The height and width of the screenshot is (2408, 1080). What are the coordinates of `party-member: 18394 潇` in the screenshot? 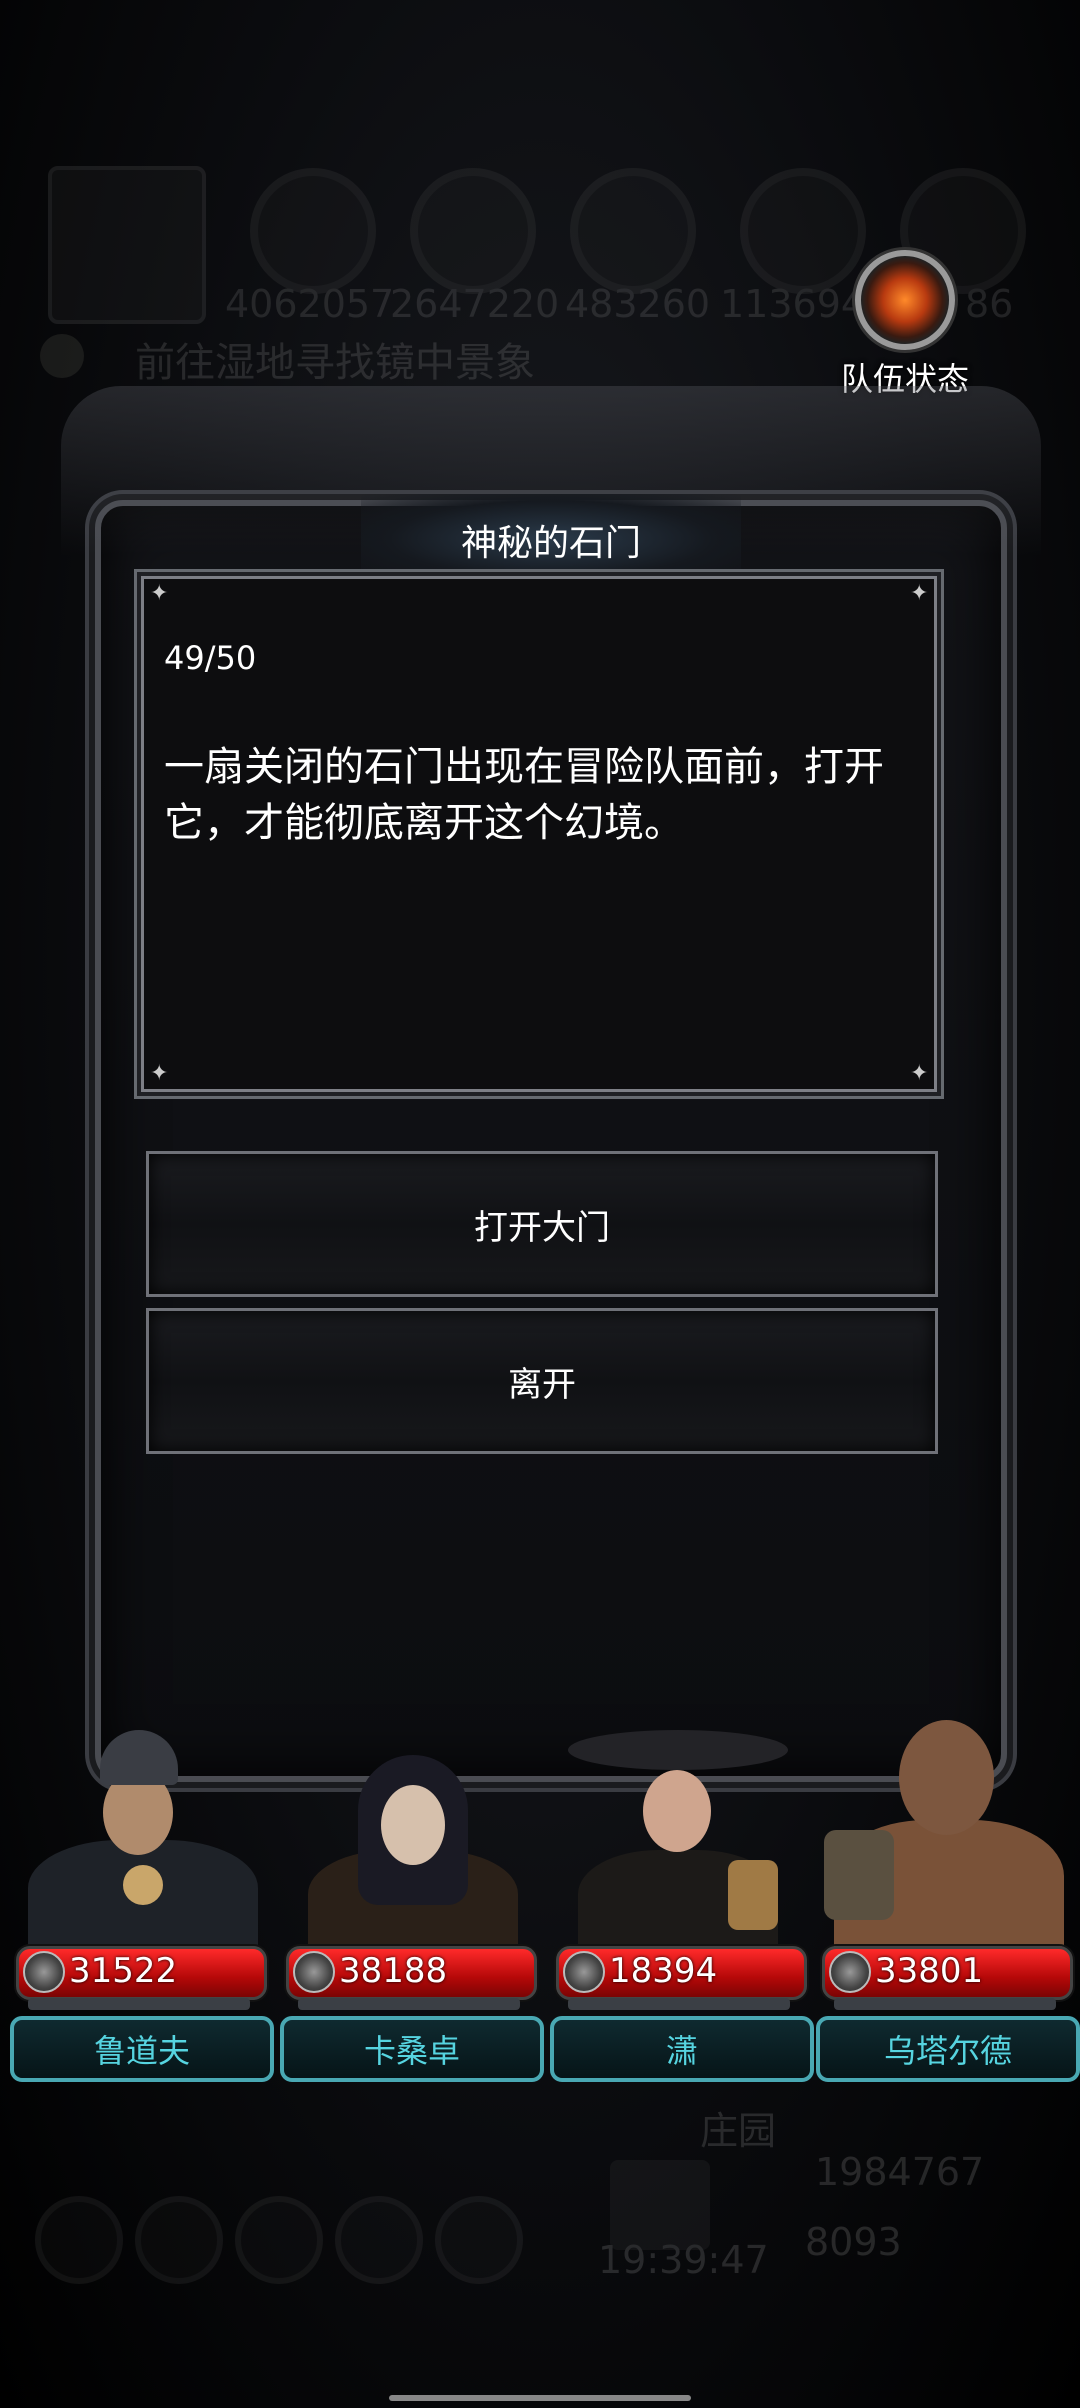 It's located at (681, 1891).